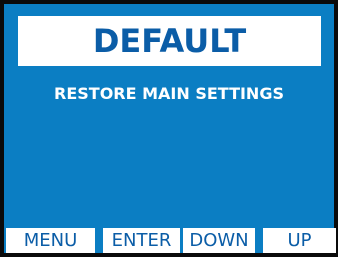 Image resolution: width=338 pixels, height=257 pixels. I want to click on enter-button: ENTER, so click(141, 240).